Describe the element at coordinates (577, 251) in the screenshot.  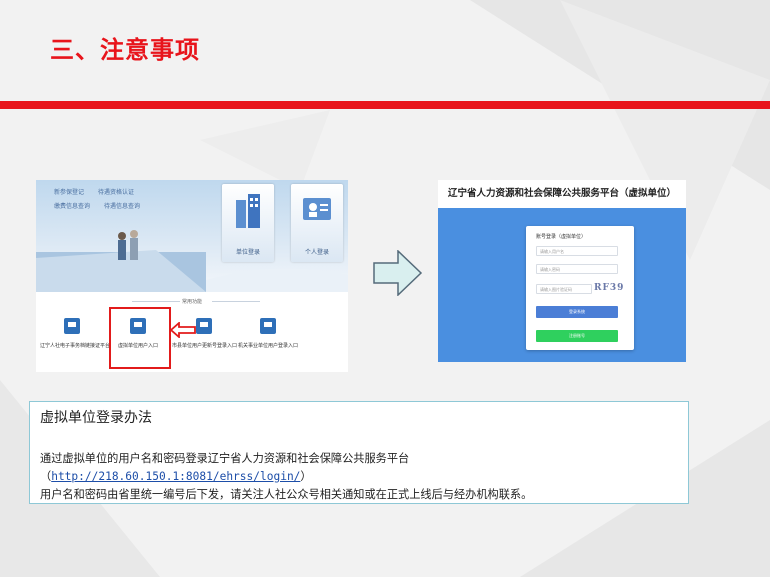
I see `username-input: 请输入用户名` at that location.